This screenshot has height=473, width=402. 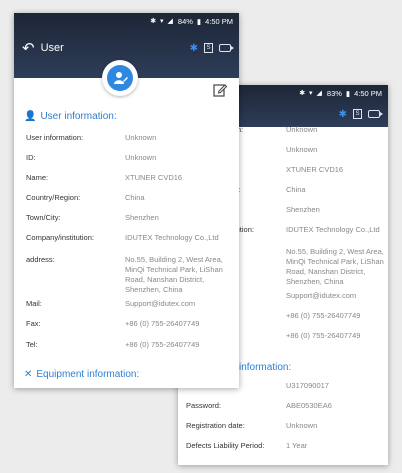 What do you see at coordinates (220, 90) in the screenshot?
I see `edit-icon` at bounding box center [220, 90].